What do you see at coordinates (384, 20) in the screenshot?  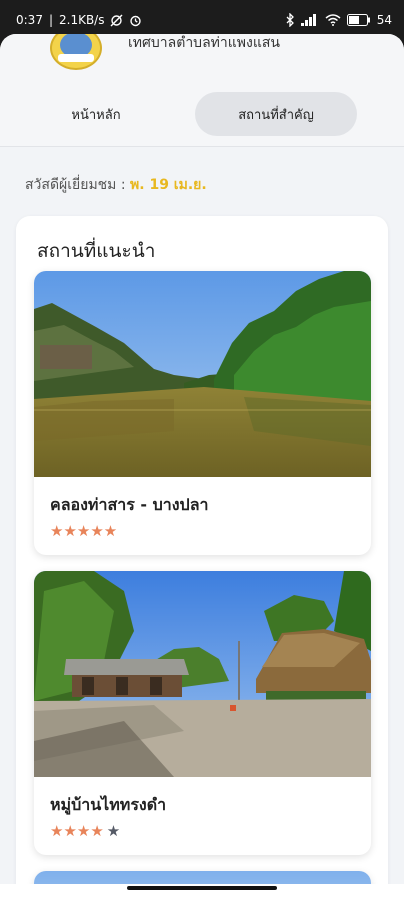 I see `battery-level: 54` at bounding box center [384, 20].